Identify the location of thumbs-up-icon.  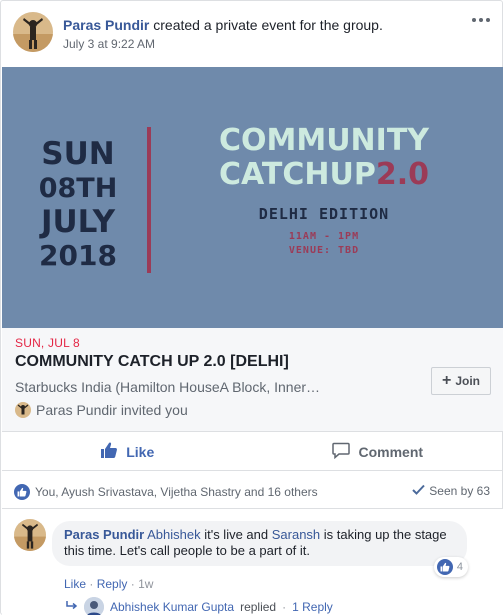
(109, 451).